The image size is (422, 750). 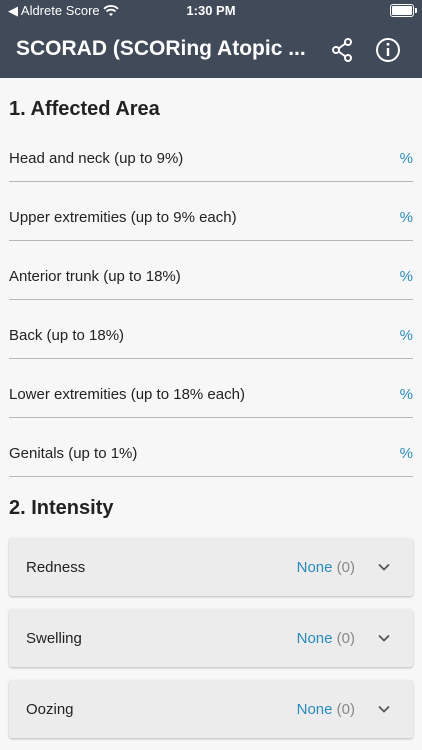 I want to click on info-icon, so click(x=388, y=50).